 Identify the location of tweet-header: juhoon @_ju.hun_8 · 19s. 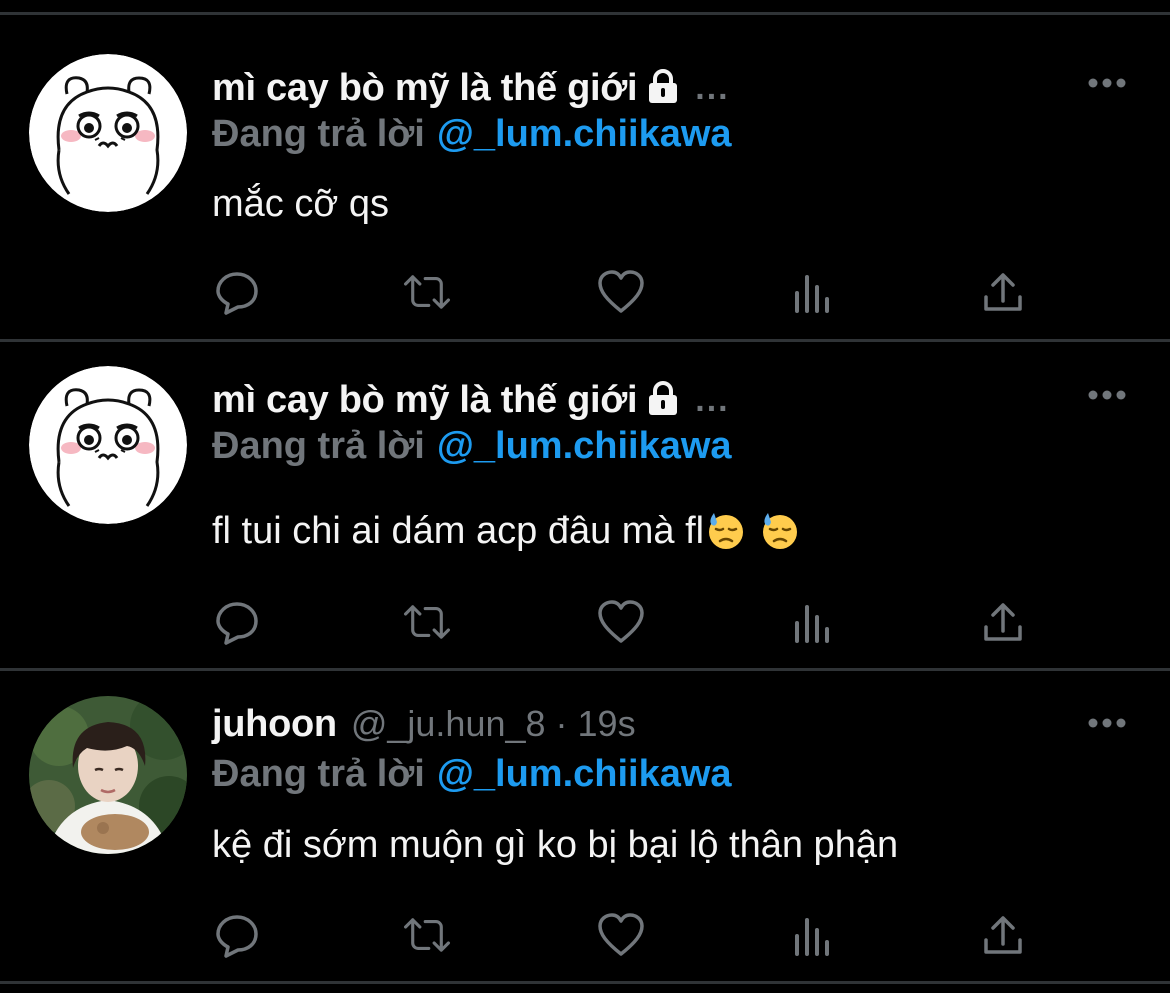
(424, 724).